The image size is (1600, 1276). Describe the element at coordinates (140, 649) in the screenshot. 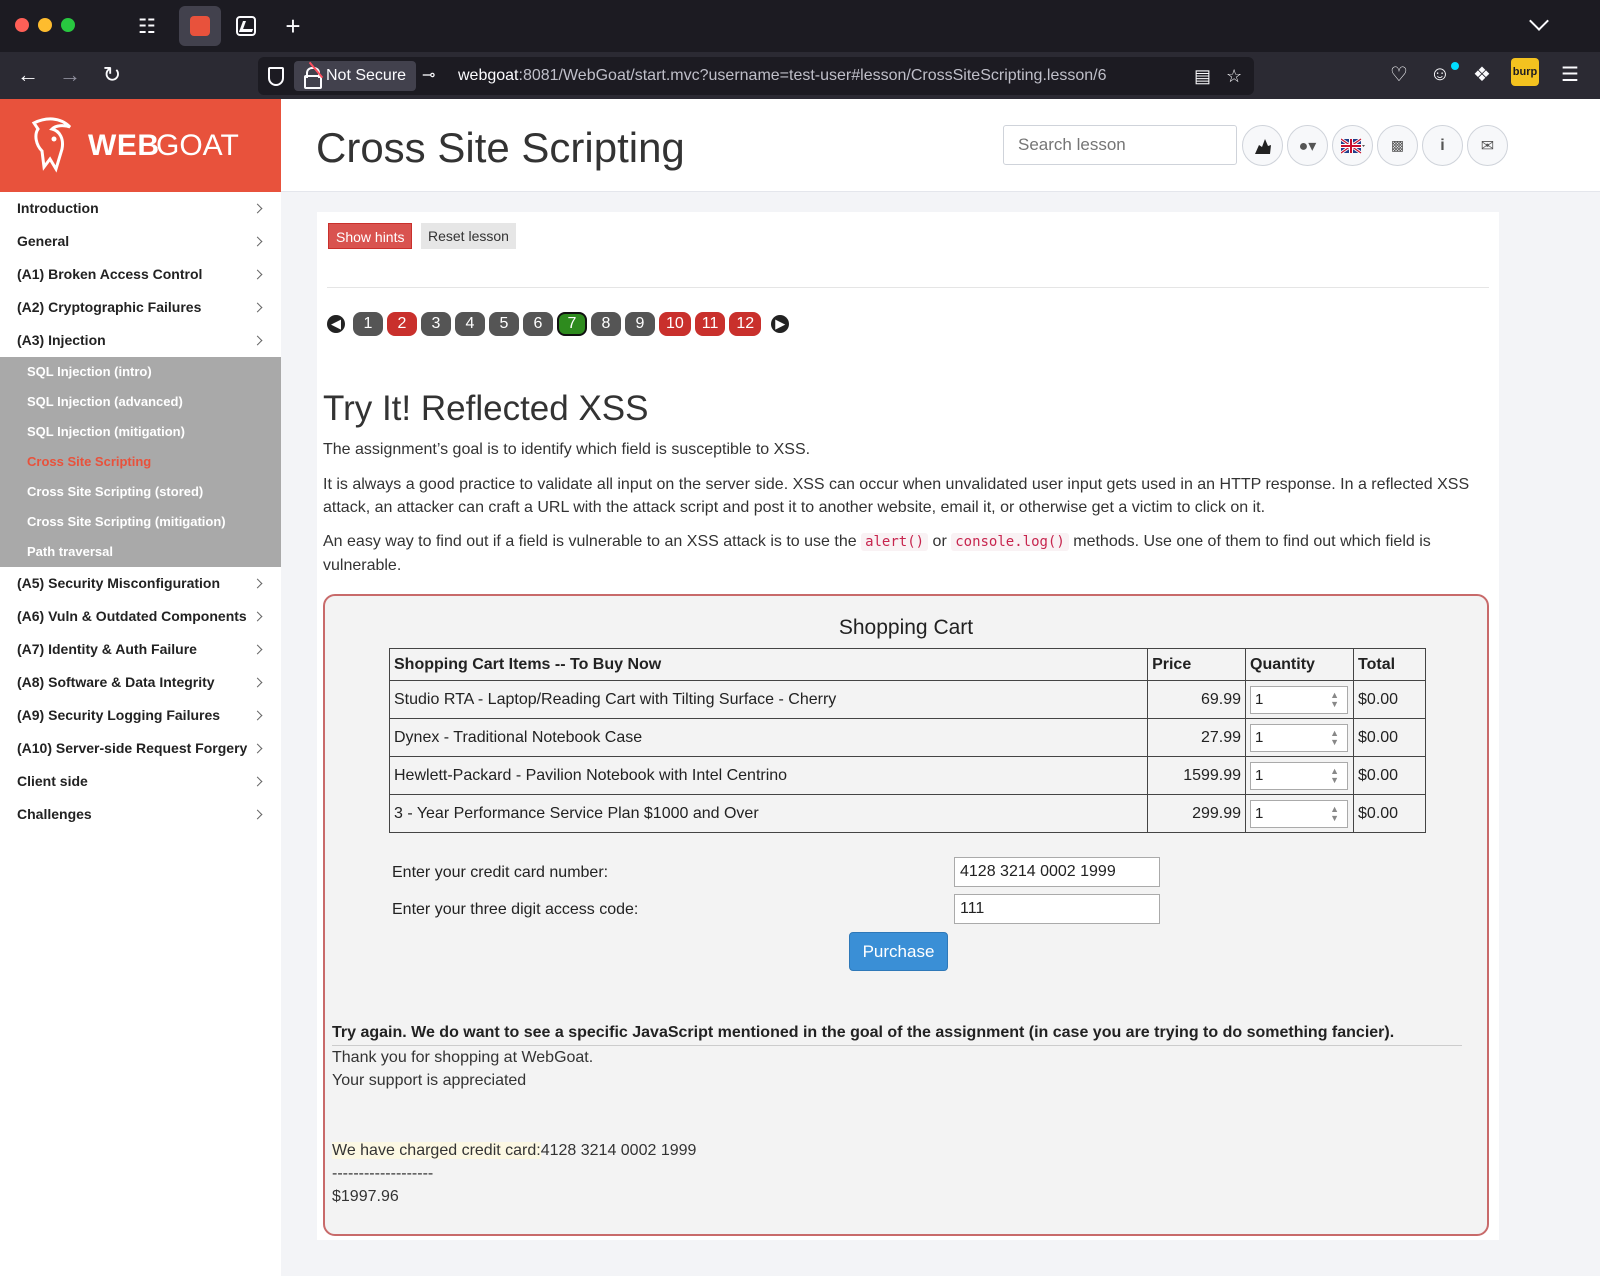

I see `sidebar-item-identity-auth-failure: (A7) Identity & Auth Failure` at that location.